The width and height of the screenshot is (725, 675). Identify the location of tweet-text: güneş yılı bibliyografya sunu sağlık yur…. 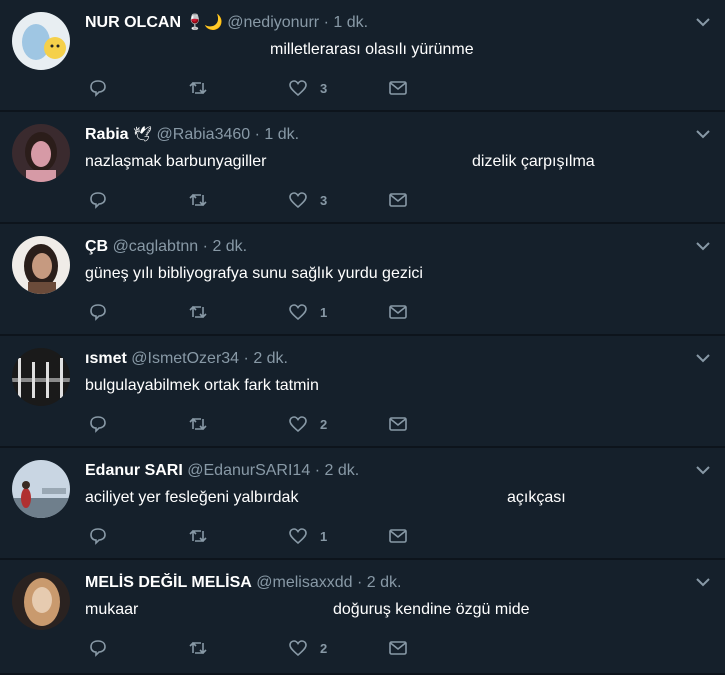
(254, 274).